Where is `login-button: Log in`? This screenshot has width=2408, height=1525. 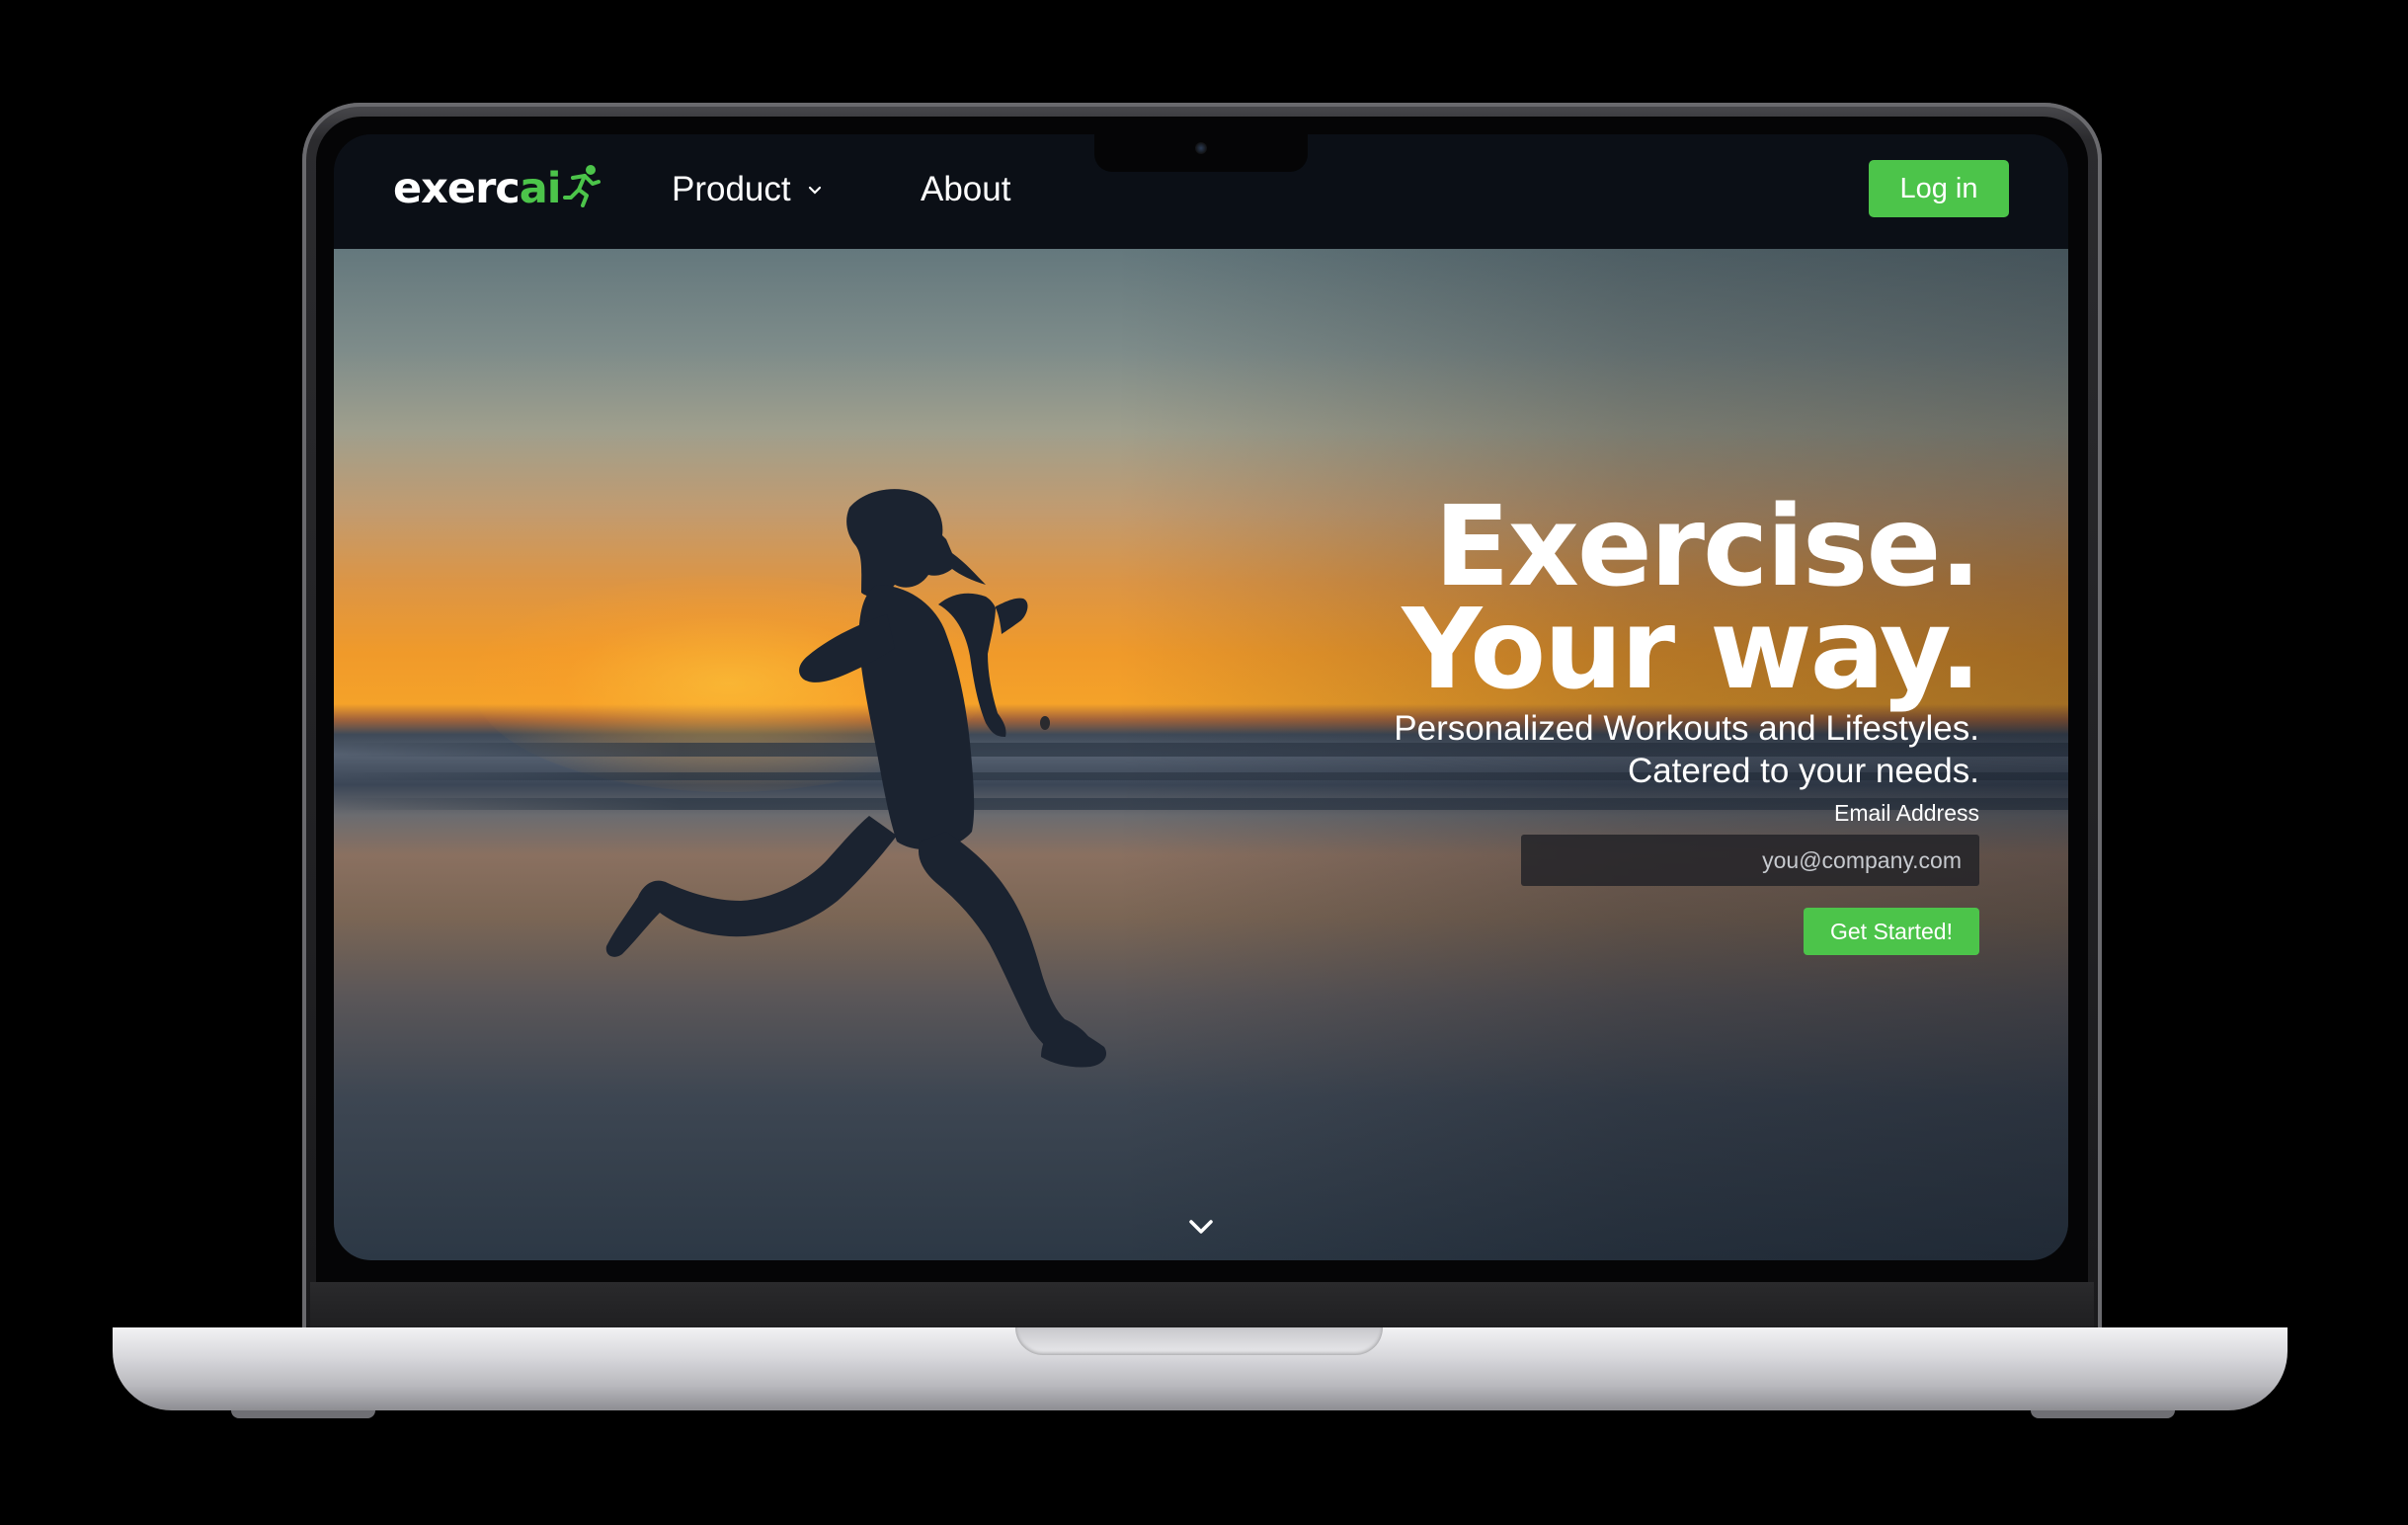
login-button: Log in is located at coordinates (1939, 188).